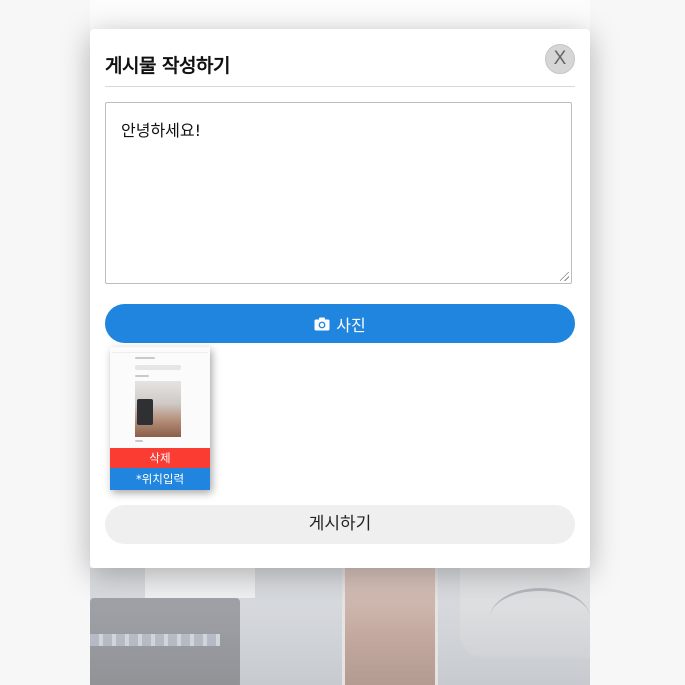 This screenshot has height=685, width=685. What do you see at coordinates (158, 409) in the screenshot?
I see `thumbnail-photo` at bounding box center [158, 409].